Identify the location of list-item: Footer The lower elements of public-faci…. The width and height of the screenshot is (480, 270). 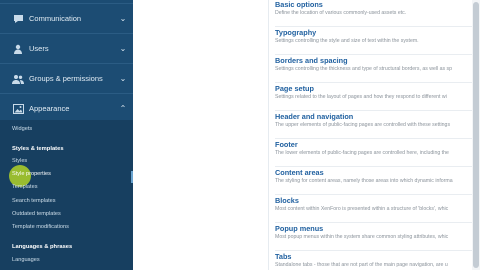
(377, 153).